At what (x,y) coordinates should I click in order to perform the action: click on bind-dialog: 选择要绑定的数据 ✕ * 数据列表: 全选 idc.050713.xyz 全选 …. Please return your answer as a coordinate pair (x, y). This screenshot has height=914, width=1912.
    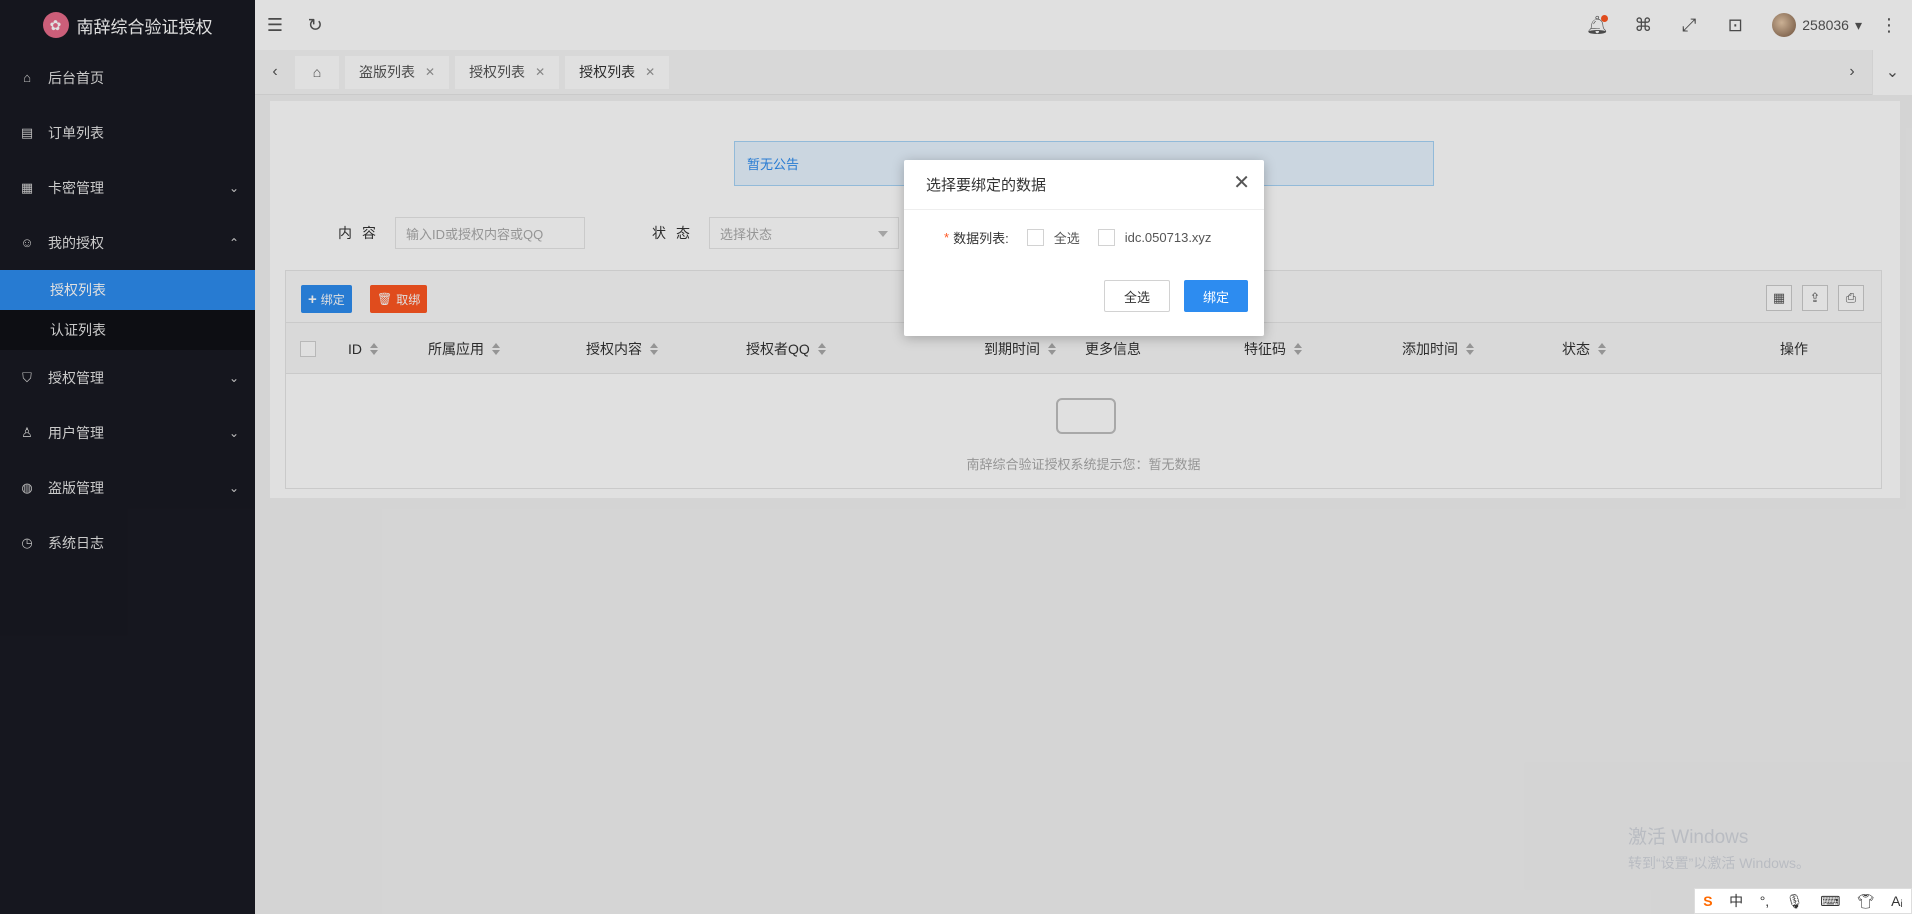
    Looking at the image, I should click on (1084, 248).